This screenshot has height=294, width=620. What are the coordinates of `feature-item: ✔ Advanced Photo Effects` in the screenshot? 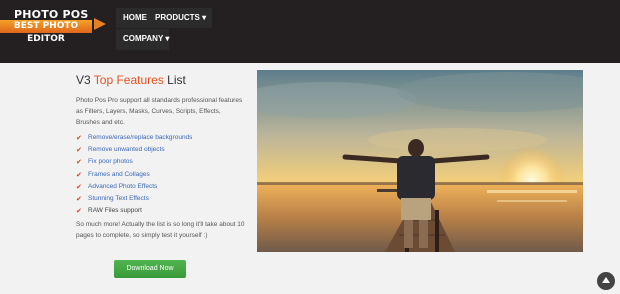 It's located at (134, 187).